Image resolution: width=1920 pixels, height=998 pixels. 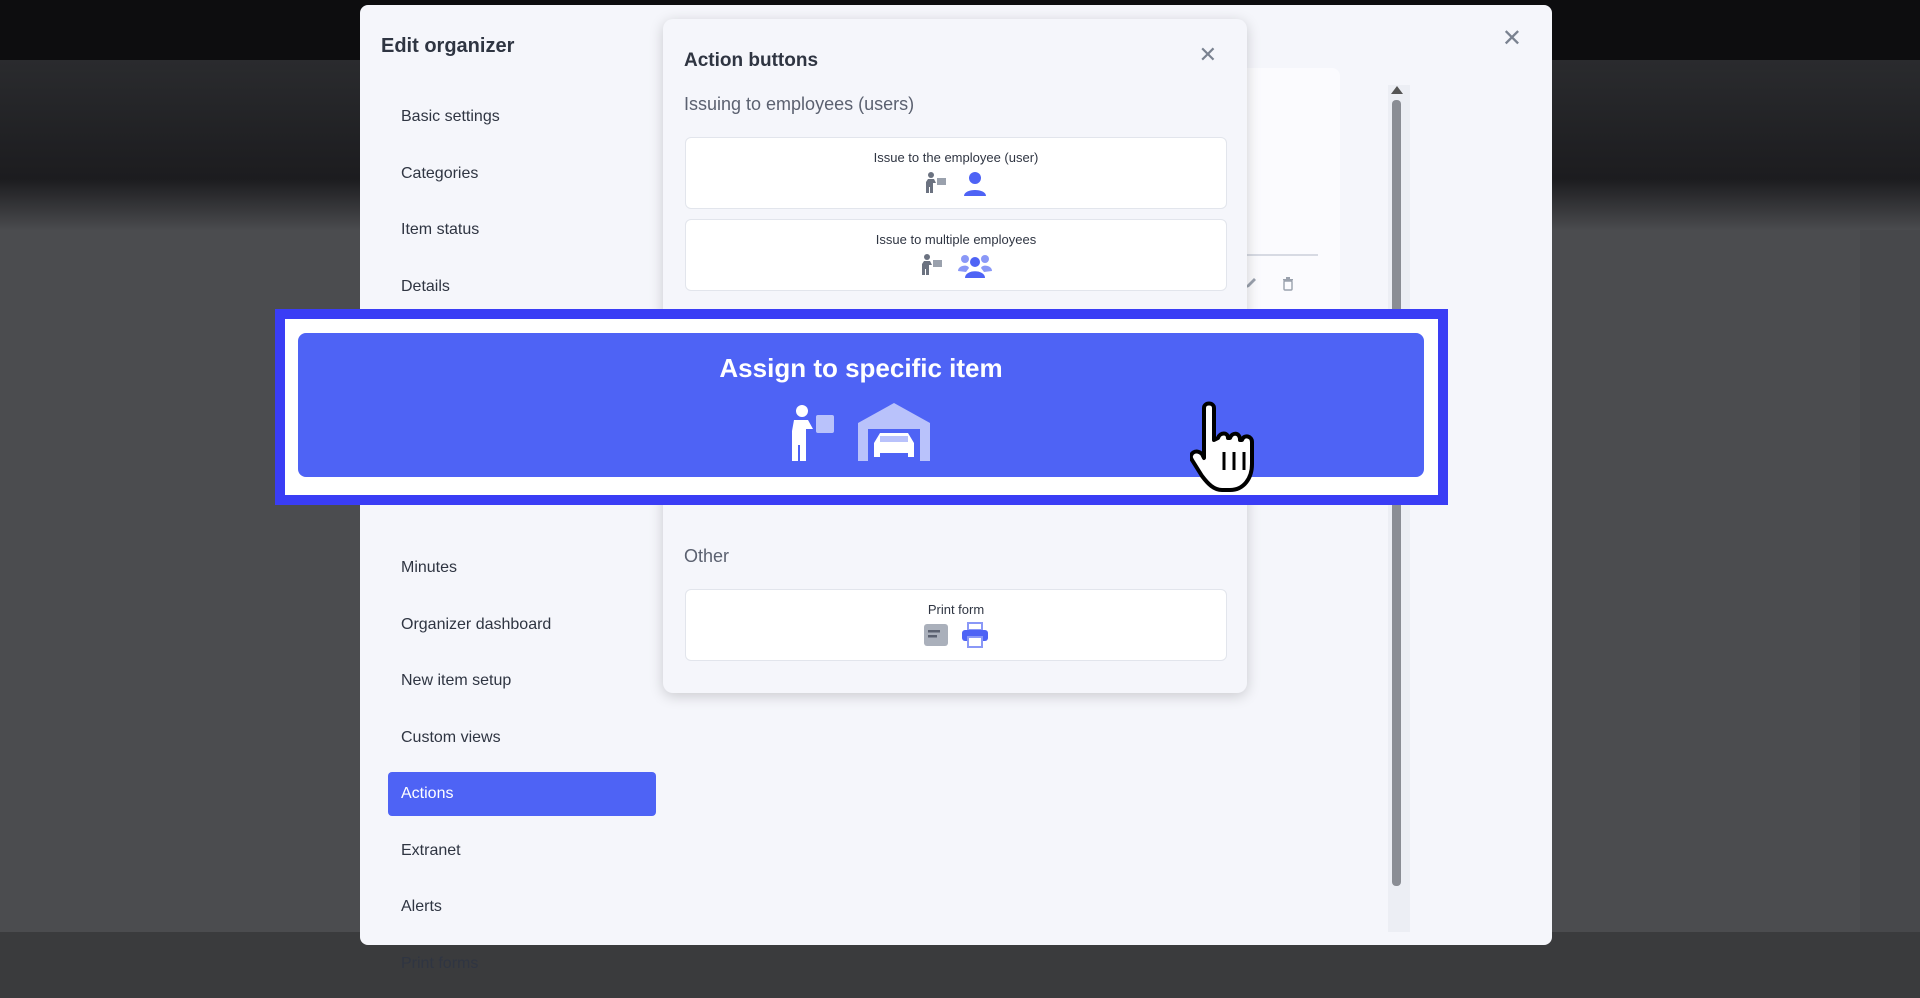 I want to click on scroll-up-arrow-icon, so click(x=1397, y=90).